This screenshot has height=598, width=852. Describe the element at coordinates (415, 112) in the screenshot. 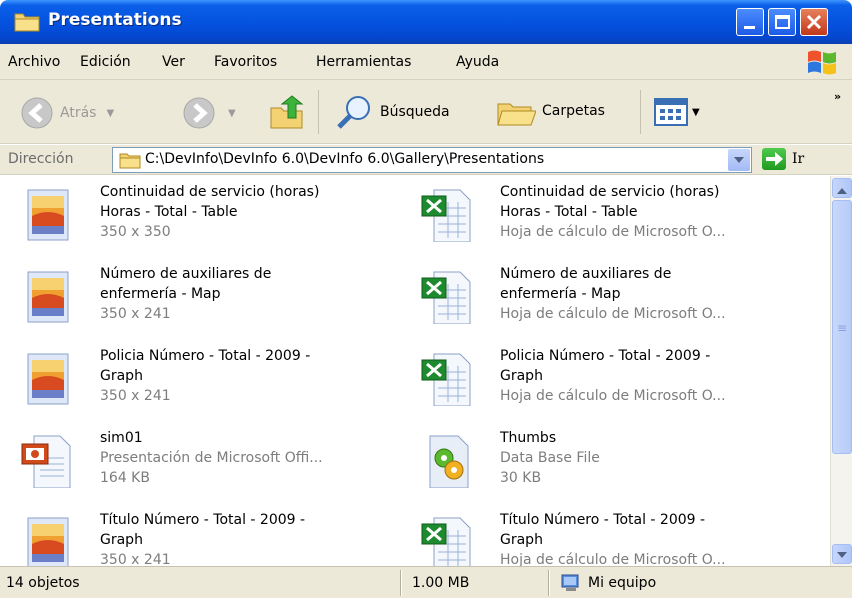

I see `search-label: Búsqueda` at that location.